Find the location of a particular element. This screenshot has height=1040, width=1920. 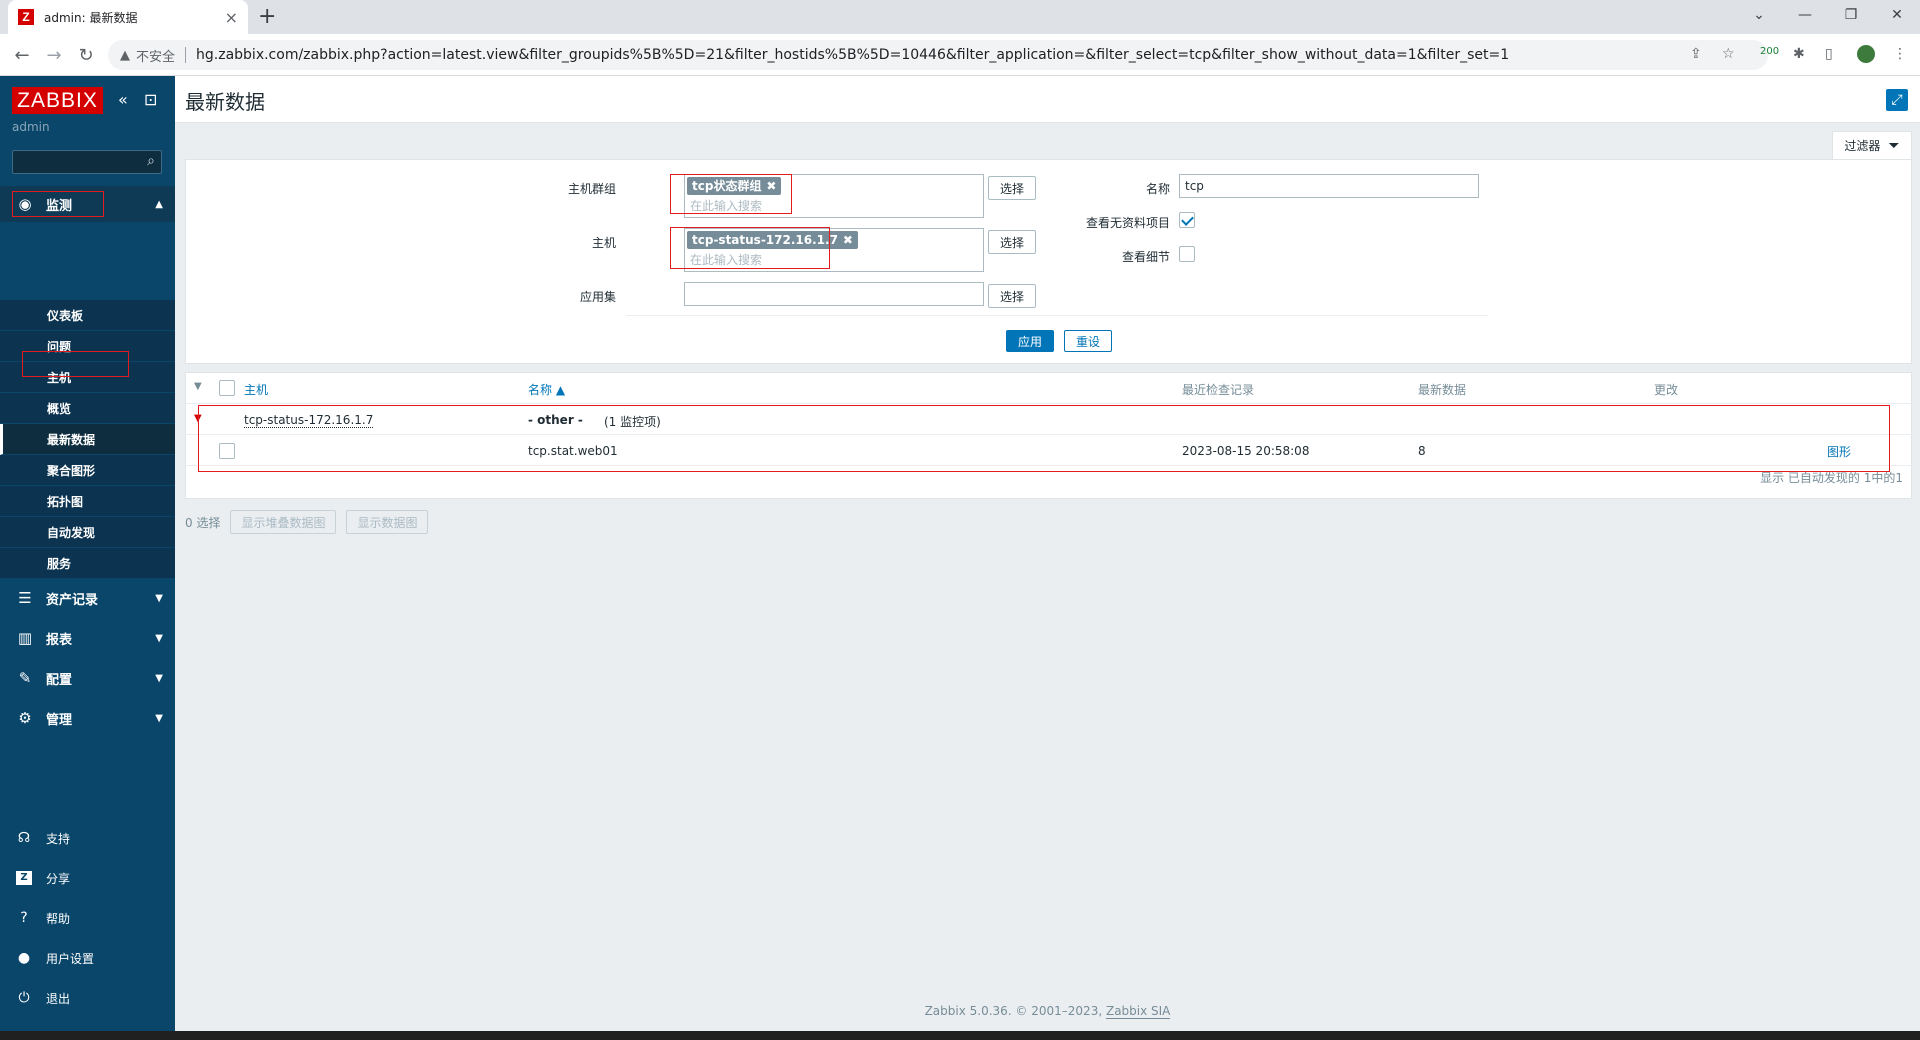

filter-tab: 过滤器 ⏷ is located at coordinates (1872, 145).